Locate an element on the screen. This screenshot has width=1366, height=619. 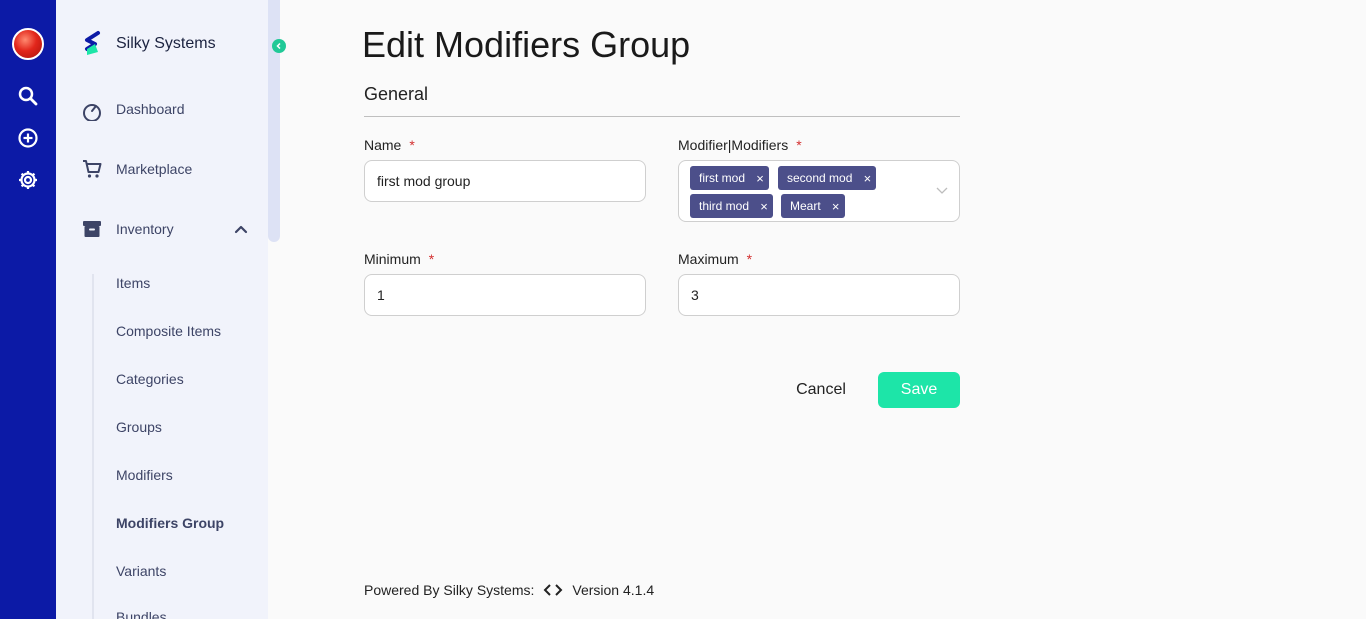
sidebar-item-label: Dashboard is located at coordinates (150, 109).